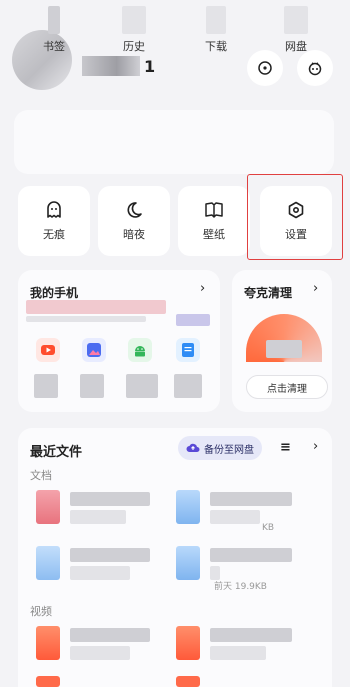  I want to click on storage-badge, so click(193, 320).